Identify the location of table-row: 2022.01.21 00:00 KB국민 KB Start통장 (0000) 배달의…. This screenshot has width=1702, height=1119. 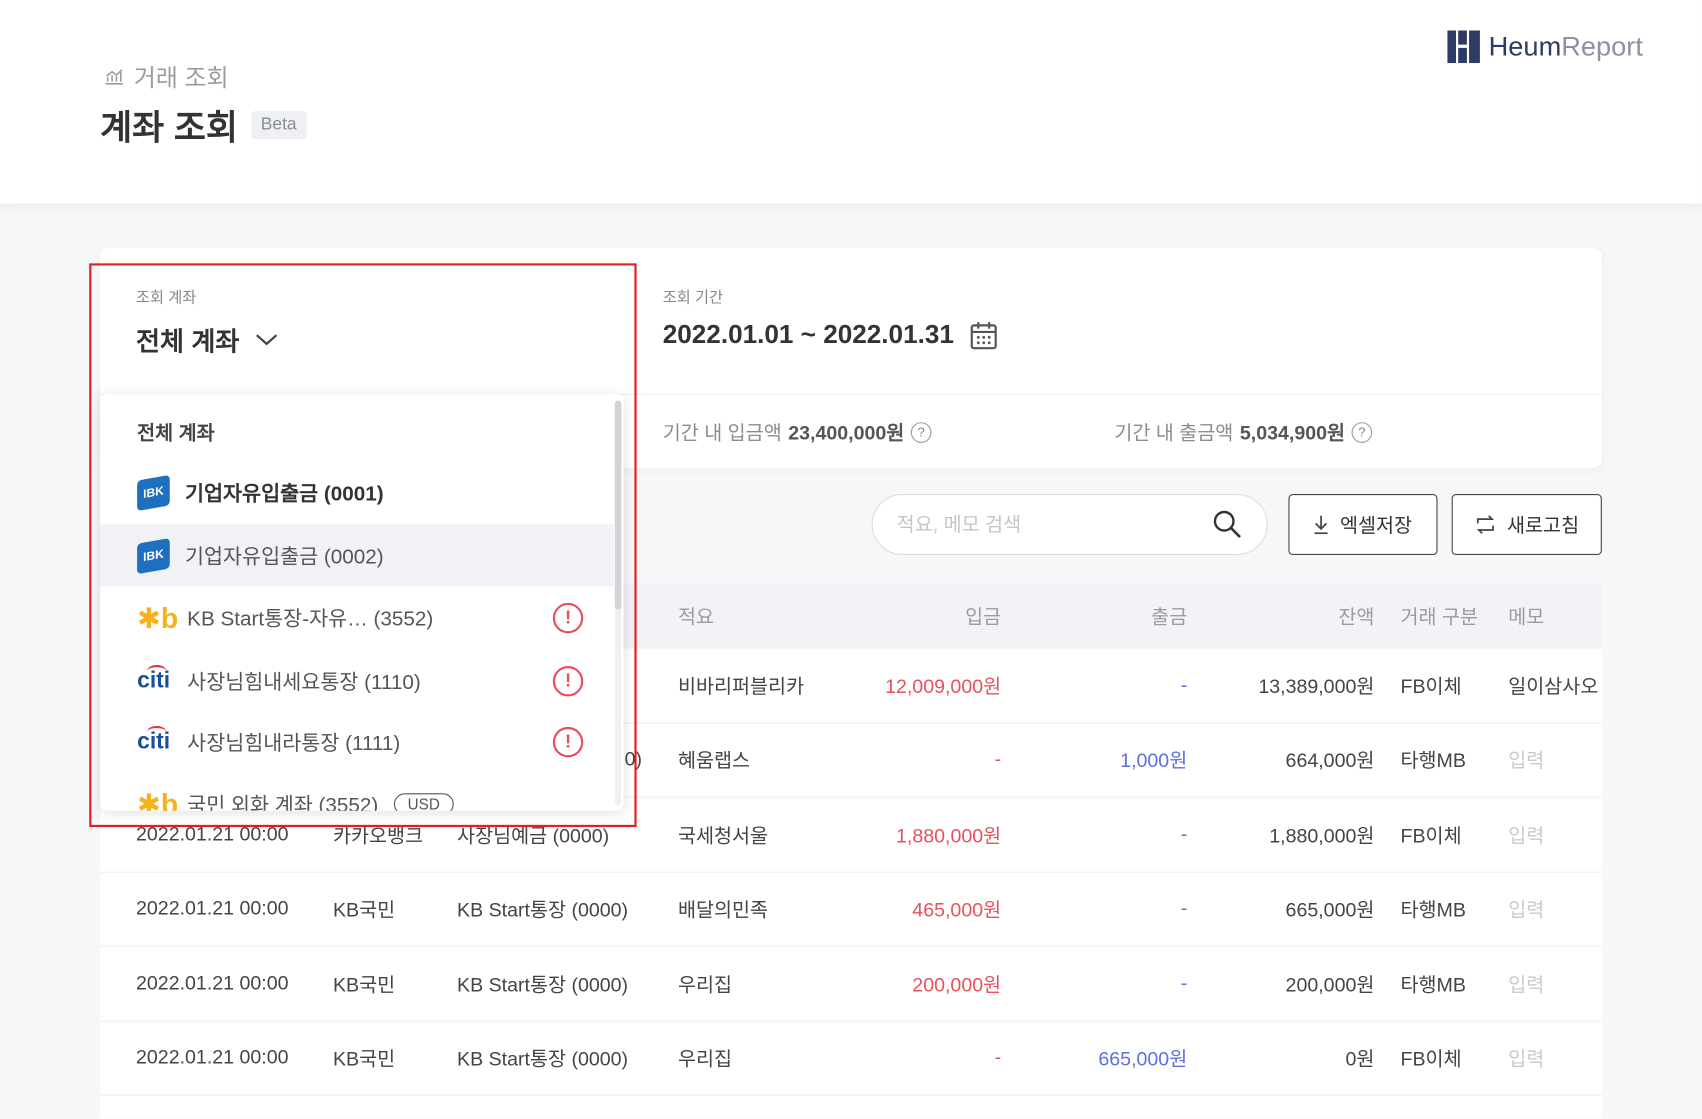
(851, 909).